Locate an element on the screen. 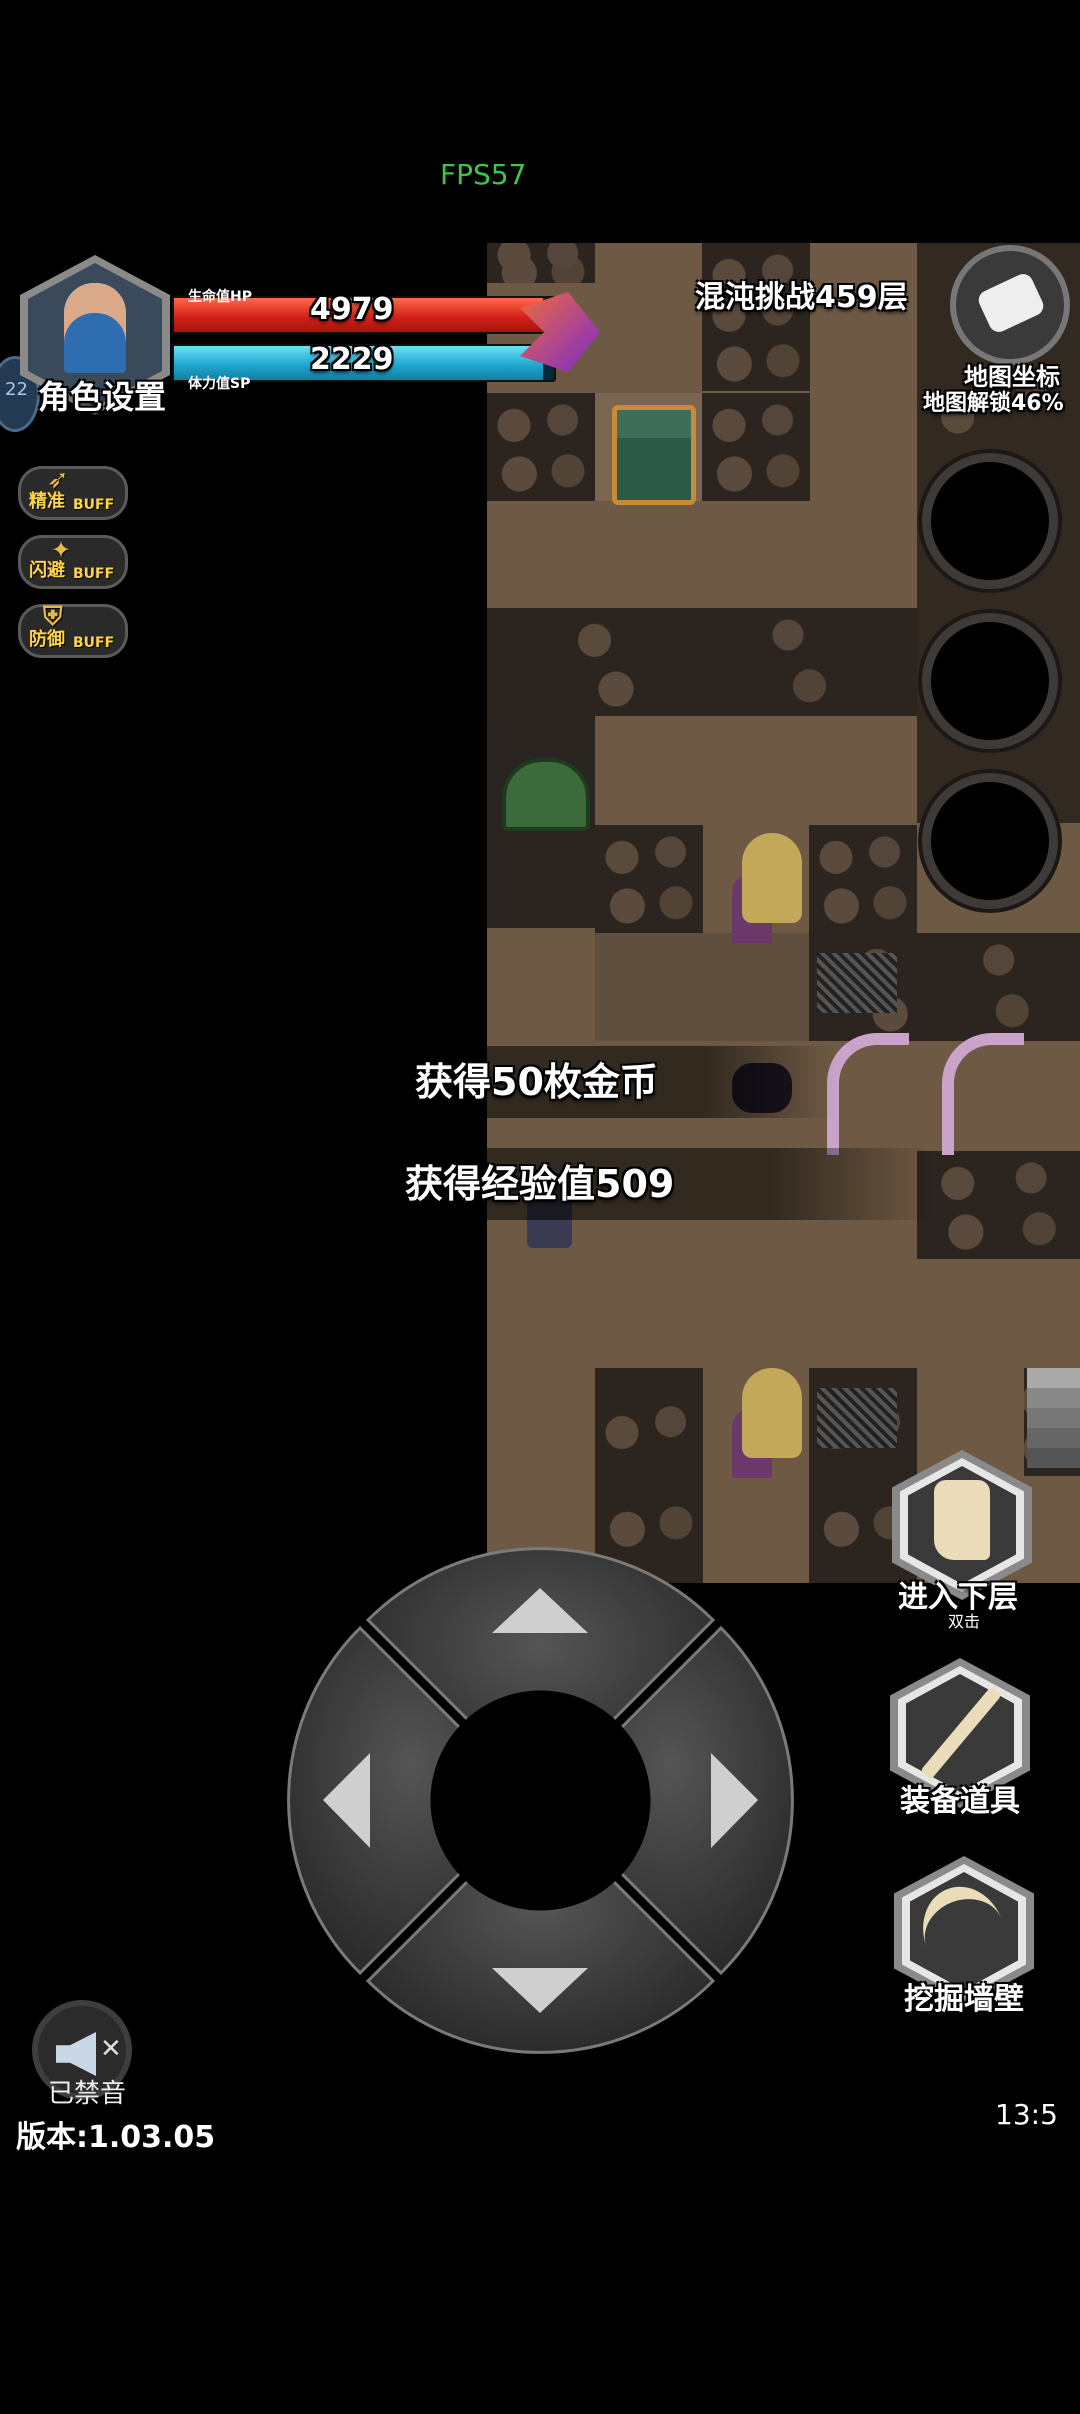  buff-defense: ⛨ 防御 BUFF is located at coordinates (73, 630).